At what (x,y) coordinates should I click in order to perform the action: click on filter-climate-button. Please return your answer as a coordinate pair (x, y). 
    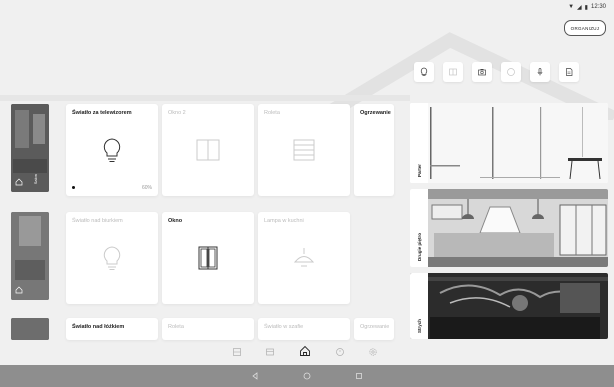
    Looking at the image, I should click on (511, 72).